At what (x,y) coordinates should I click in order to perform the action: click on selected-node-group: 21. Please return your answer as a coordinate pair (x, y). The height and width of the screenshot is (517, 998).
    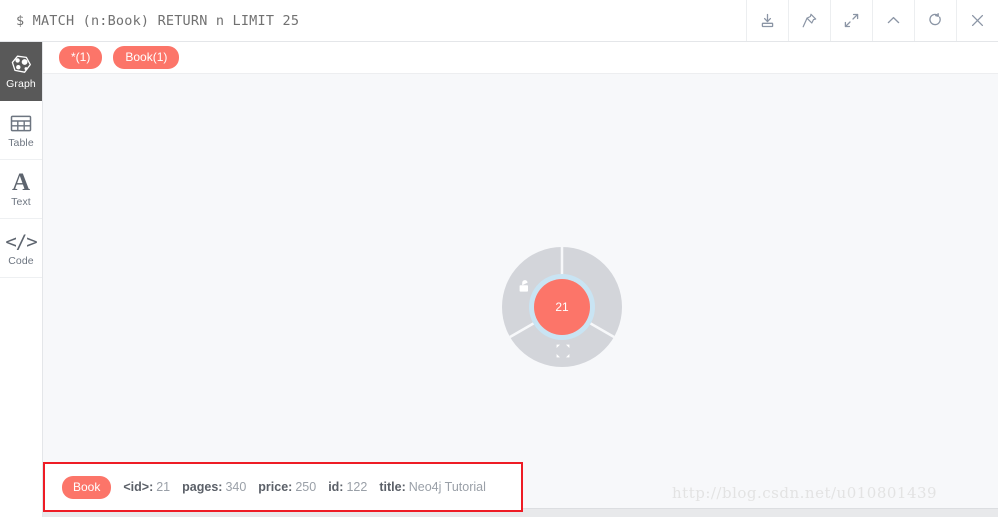
    Looking at the image, I should click on (562, 307).